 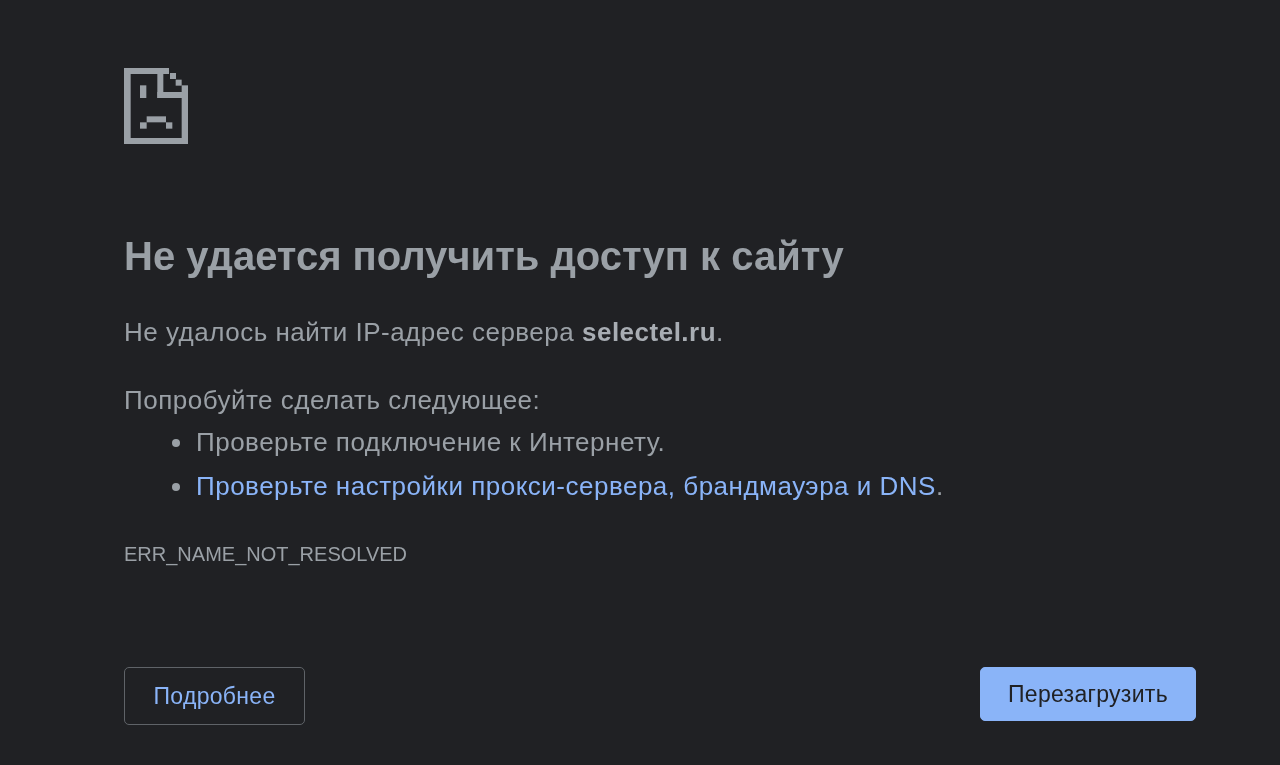 What do you see at coordinates (424, 332) in the screenshot?
I see `error-message: Не удалось найти IP-адрес сервера selectel.ru.` at bounding box center [424, 332].